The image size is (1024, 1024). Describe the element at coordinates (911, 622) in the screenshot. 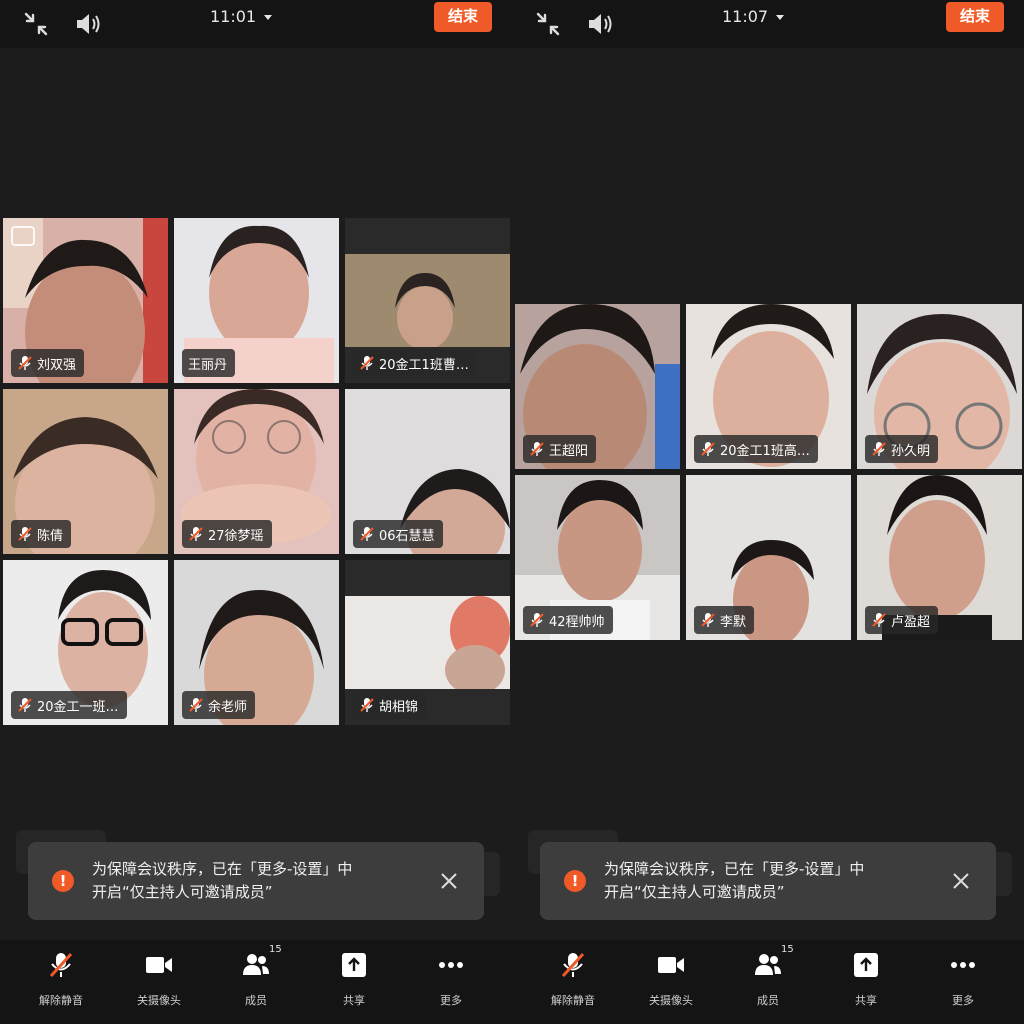

I see `participant-name: 卢盈超` at that location.